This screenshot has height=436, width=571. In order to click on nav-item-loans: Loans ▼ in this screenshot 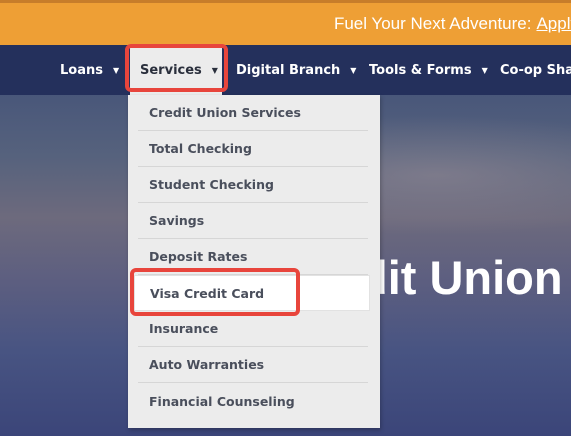, I will do `click(89, 70)`.